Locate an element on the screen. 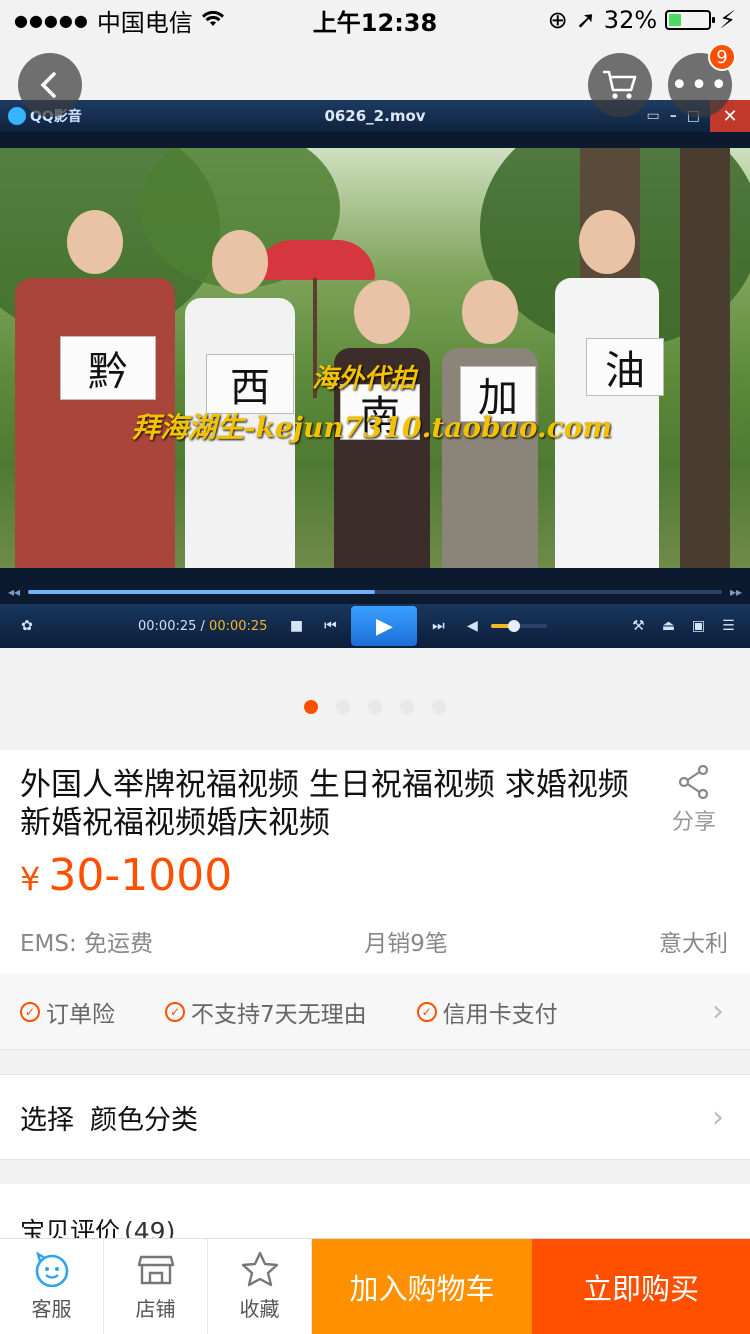  rewind-icon: ◂◂ is located at coordinates (14, 592).